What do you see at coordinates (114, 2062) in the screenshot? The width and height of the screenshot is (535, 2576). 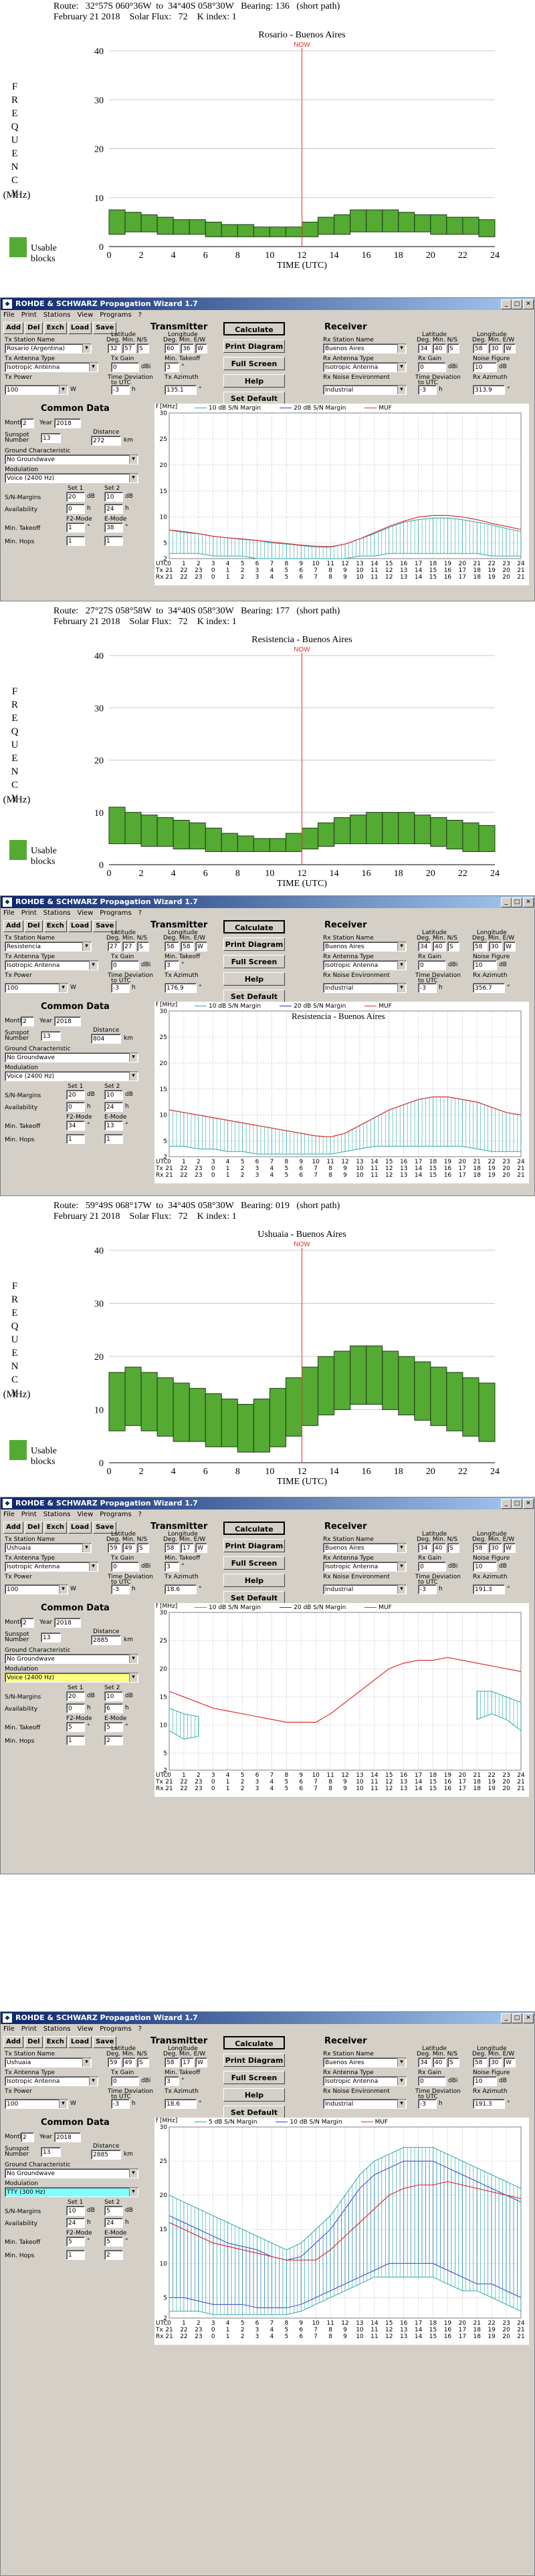 I see `tx-lat-deg-field: 59` at bounding box center [114, 2062].